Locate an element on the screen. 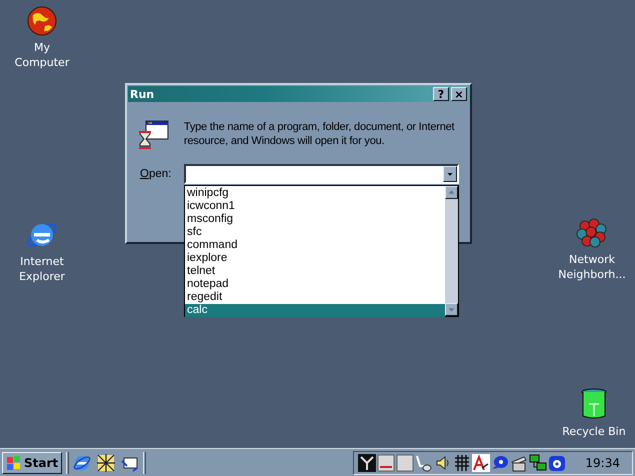  dropdown-item: notepad is located at coordinates (315, 284).